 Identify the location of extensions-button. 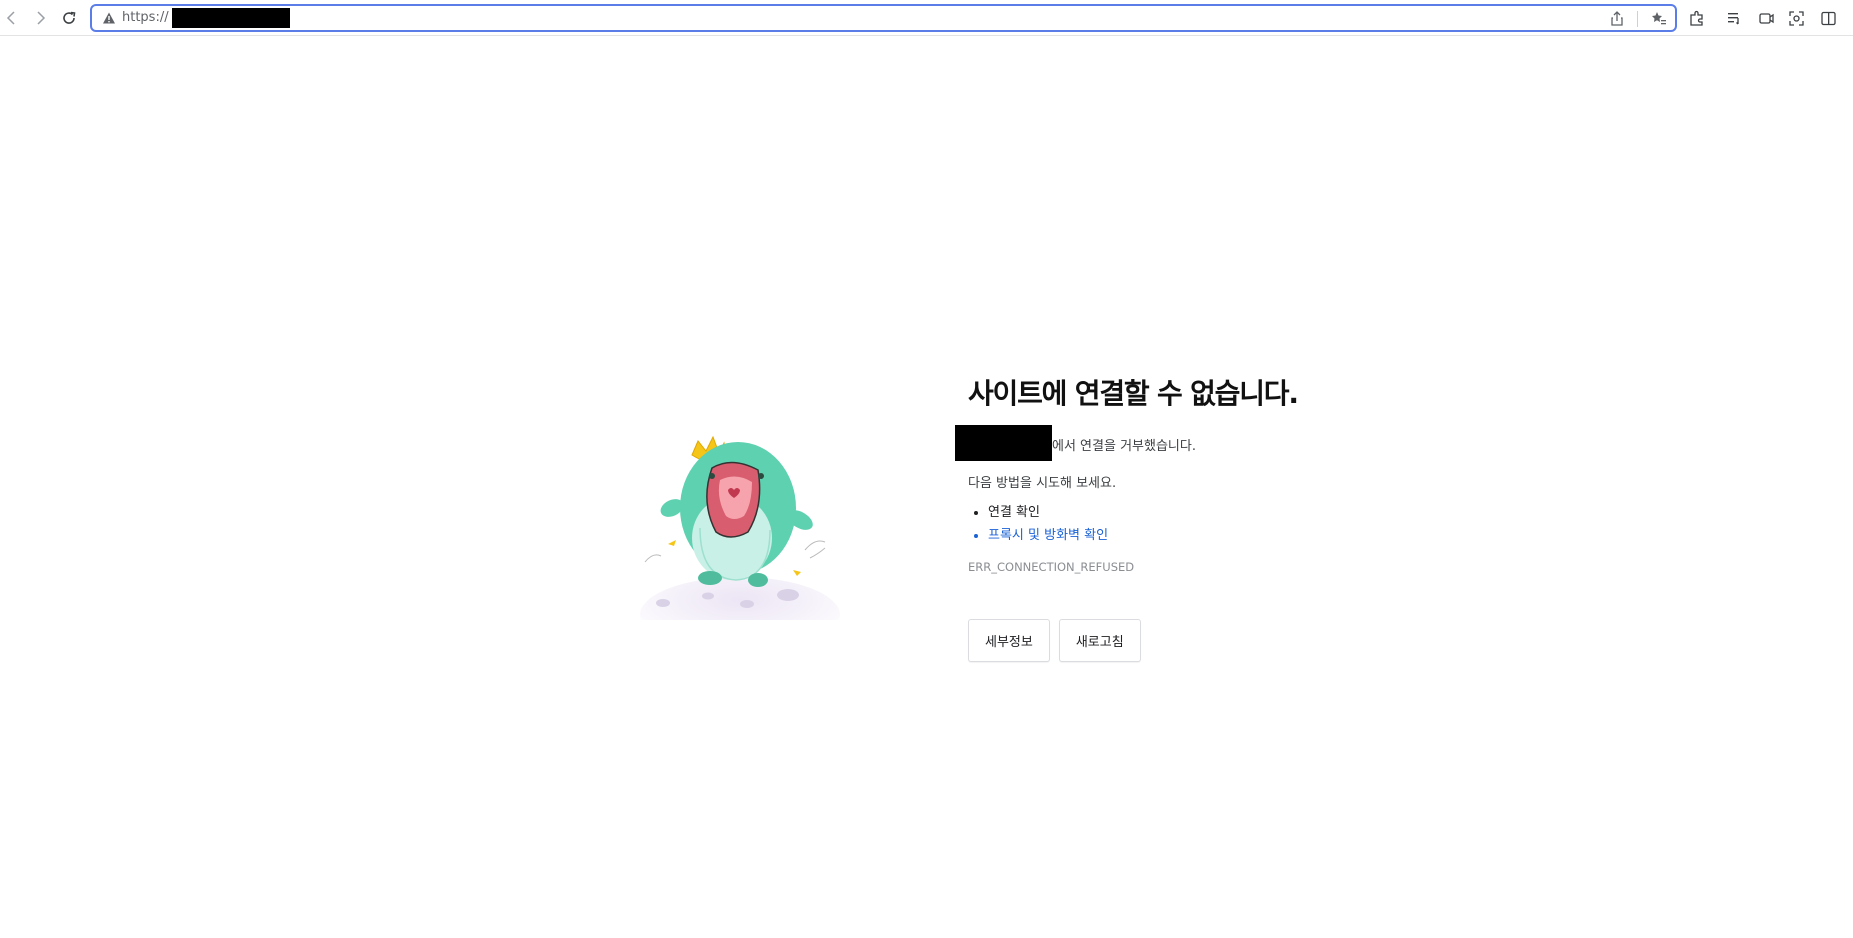
(1696, 18).